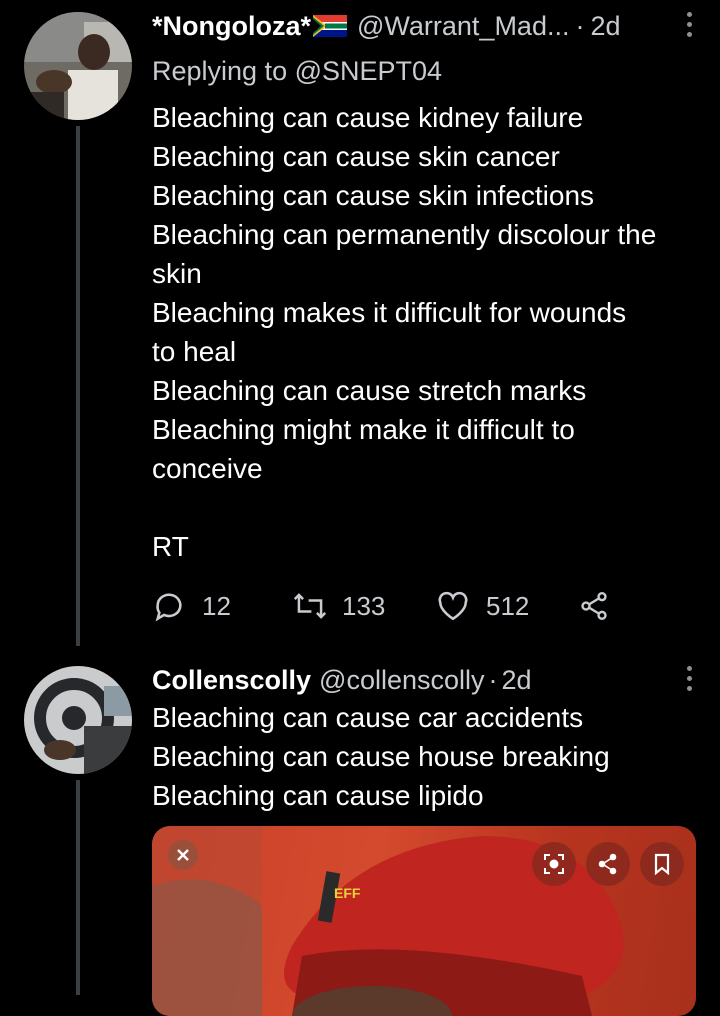 The height and width of the screenshot is (1016, 720). Describe the element at coordinates (177, 273) in the screenshot. I see `text-line: skin` at that location.